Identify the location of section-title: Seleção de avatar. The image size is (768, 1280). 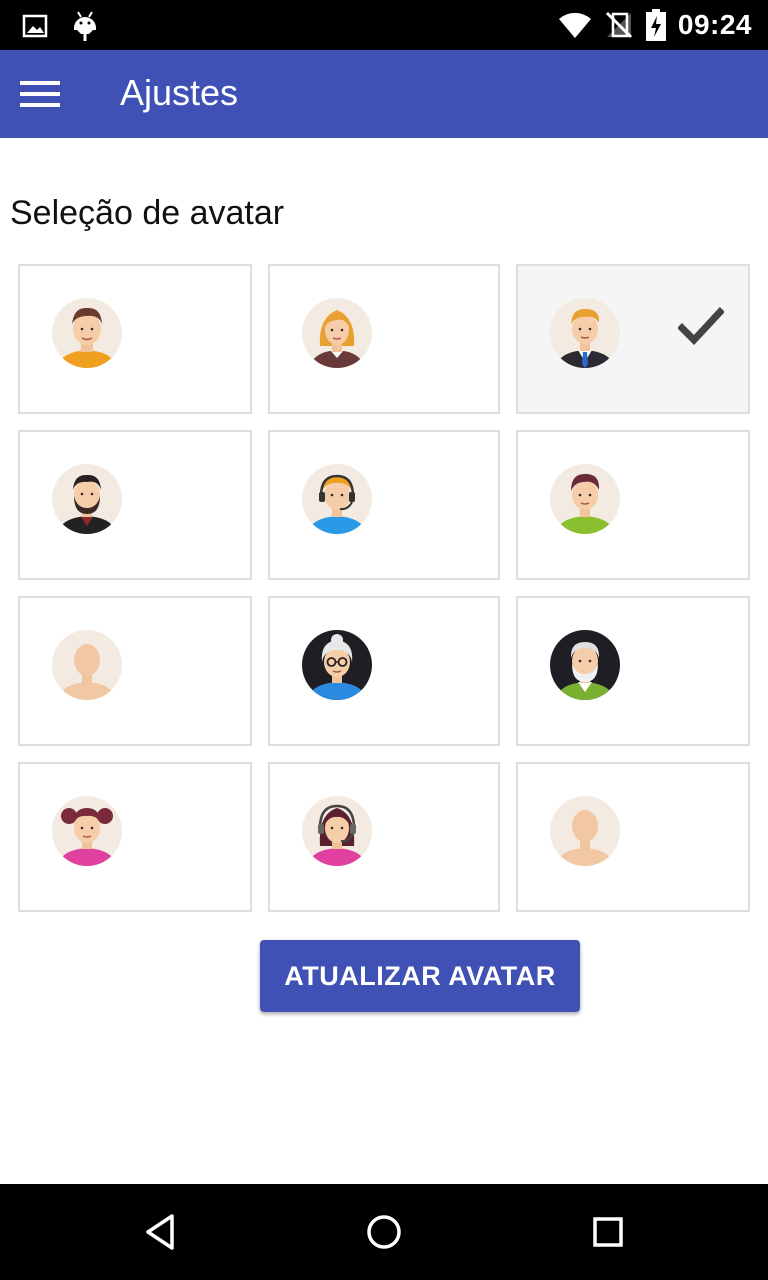
(147, 213).